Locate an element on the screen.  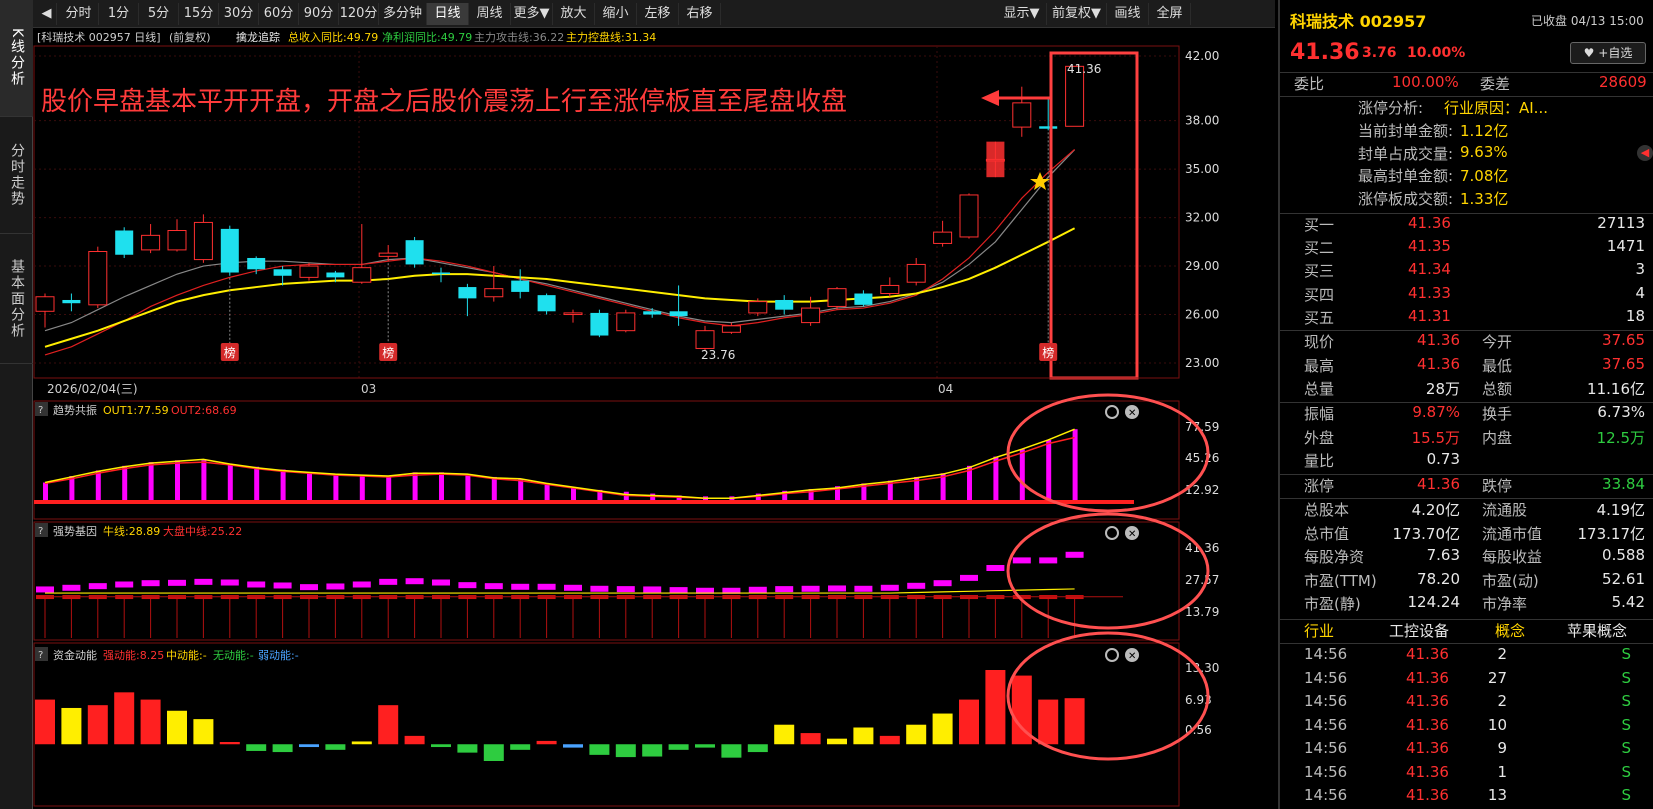
bid-price: 41.33 is located at coordinates (1429, 292).